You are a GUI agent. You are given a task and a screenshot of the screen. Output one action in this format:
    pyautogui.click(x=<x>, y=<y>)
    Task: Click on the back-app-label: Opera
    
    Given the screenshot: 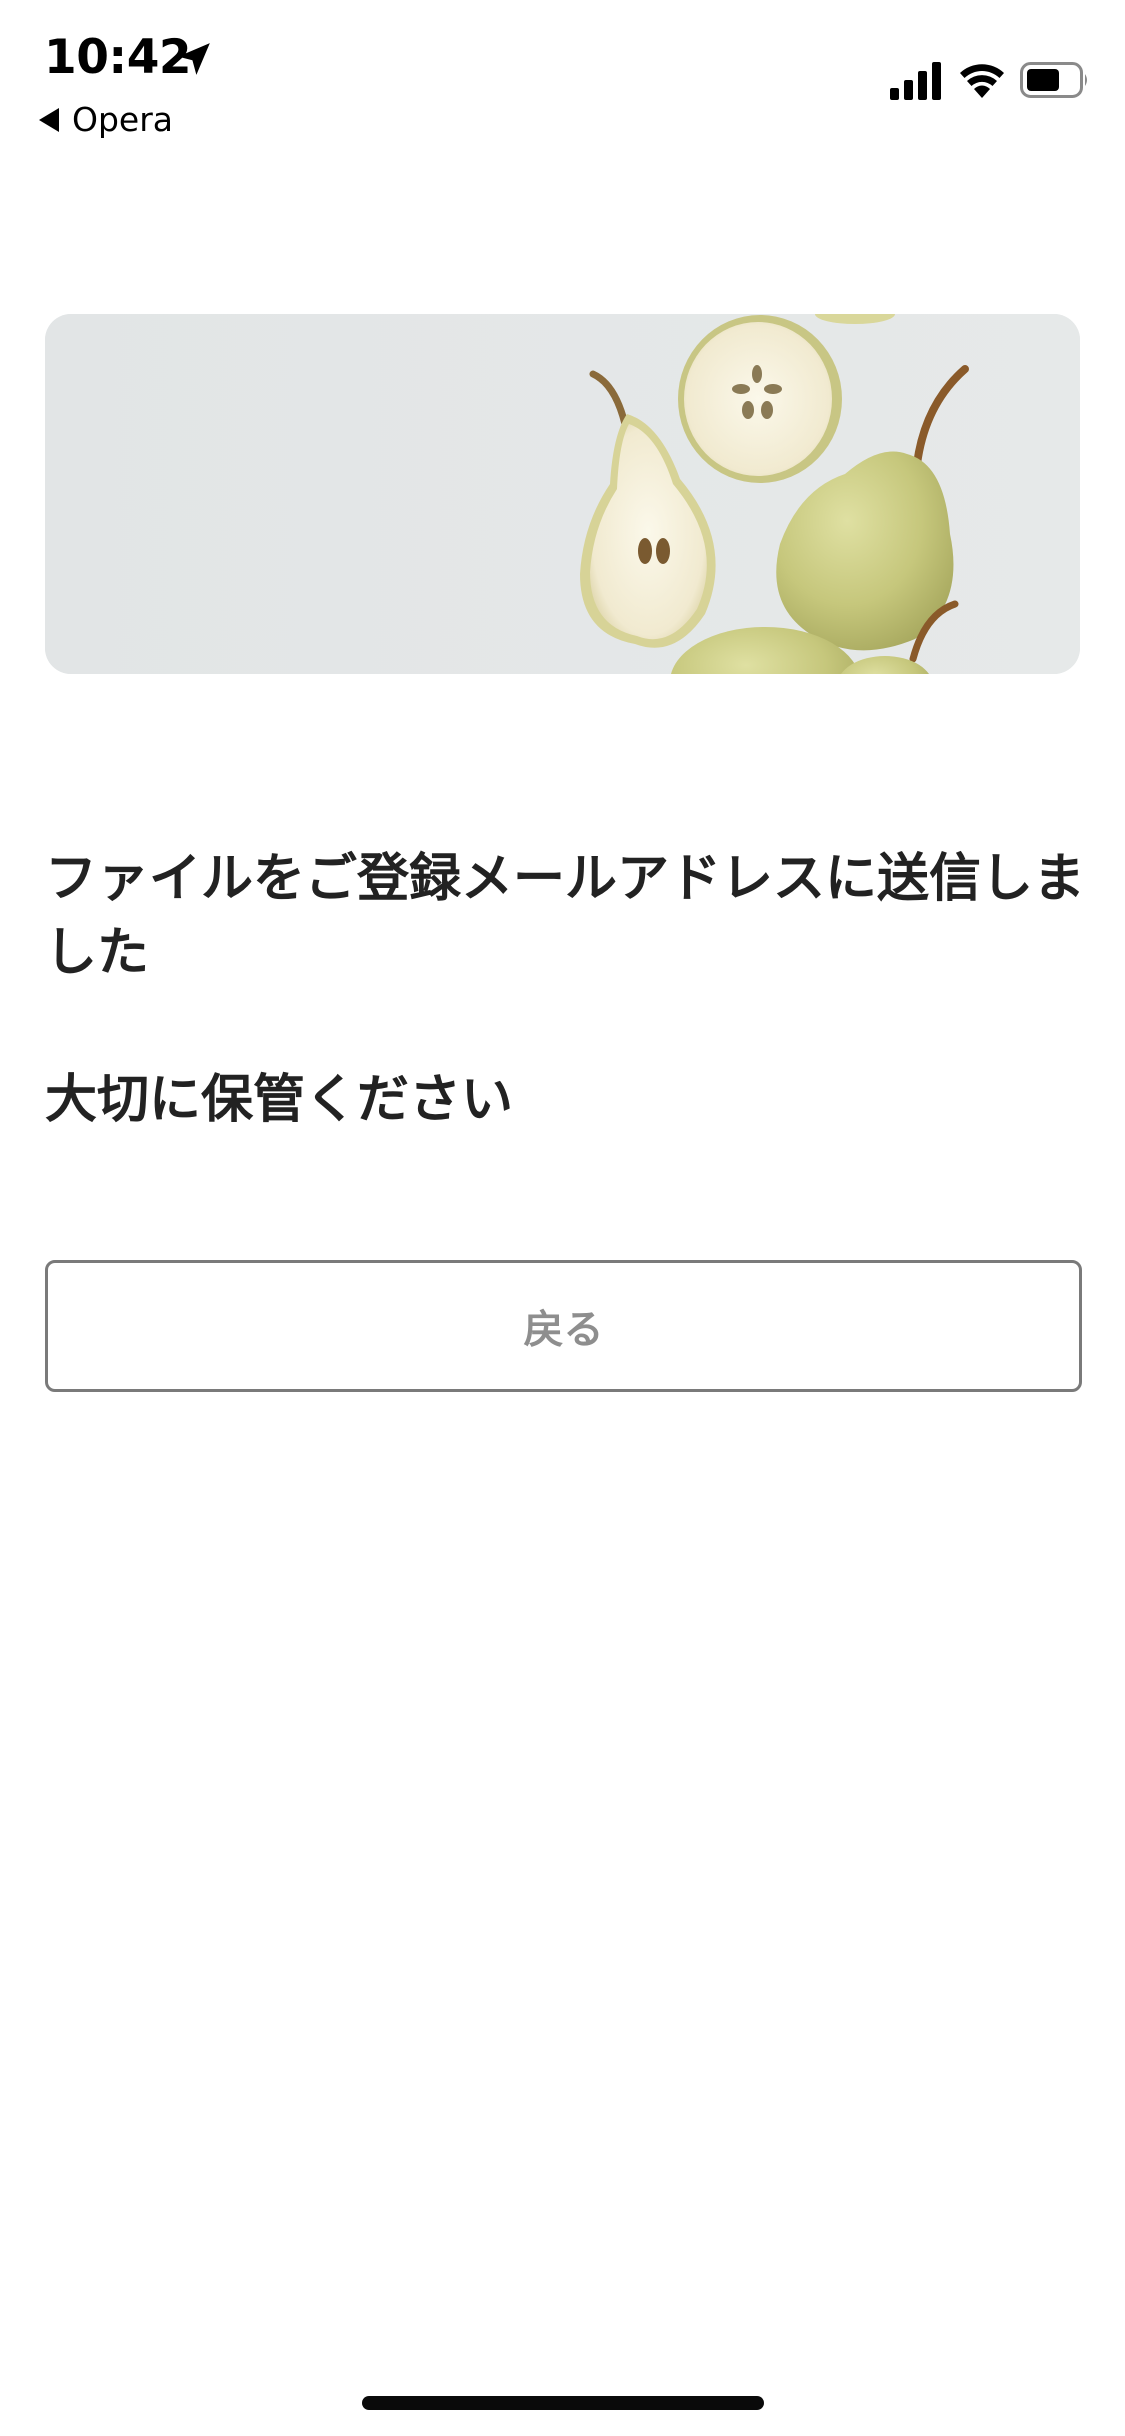 What is the action you would take?
    pyautogui.click(x=123, y=119)
    